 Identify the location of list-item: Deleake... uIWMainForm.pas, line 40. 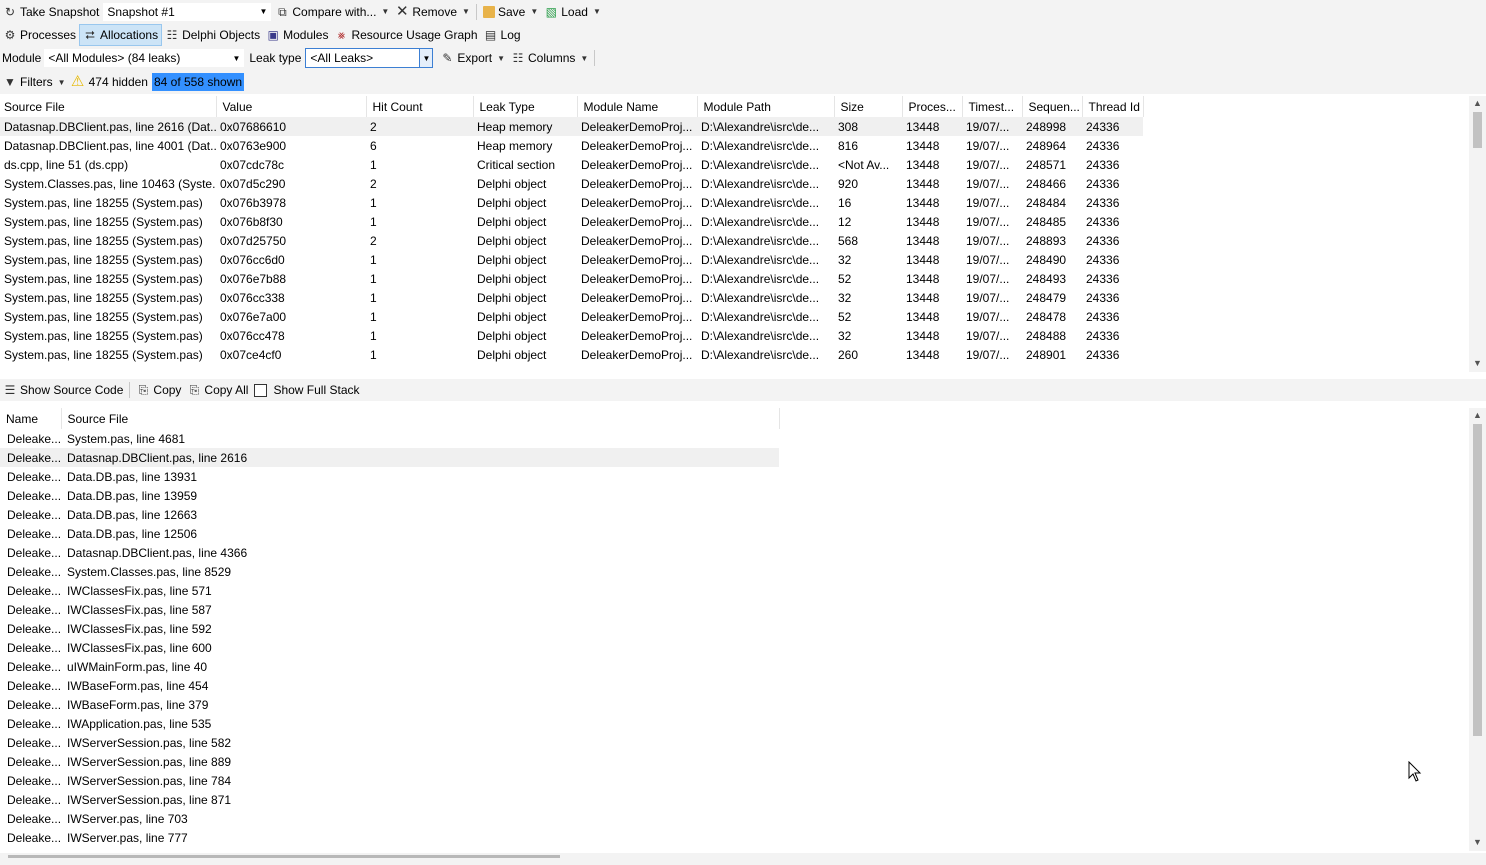
(389, 666).